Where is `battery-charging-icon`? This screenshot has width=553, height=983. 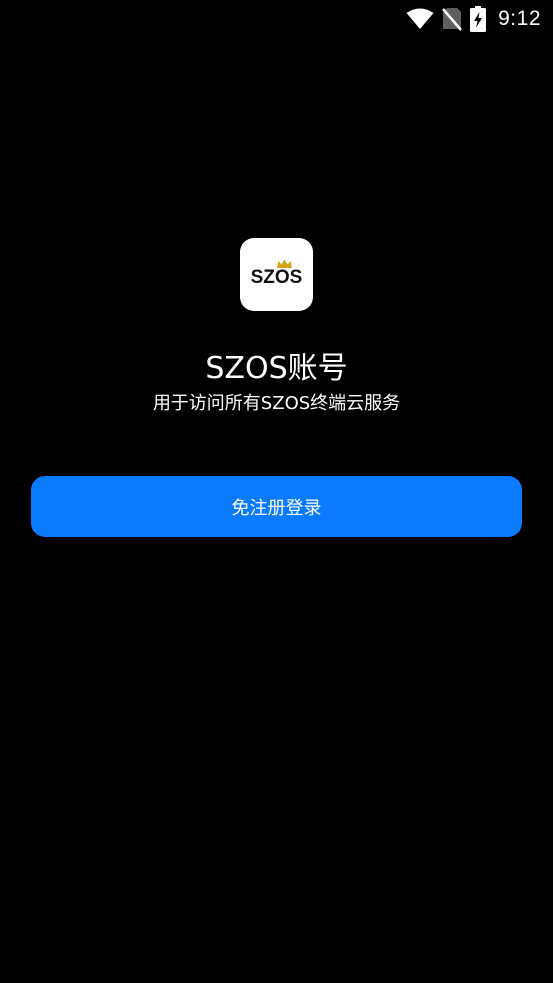 battery-charging-icon is located at coordinates (478, 19).